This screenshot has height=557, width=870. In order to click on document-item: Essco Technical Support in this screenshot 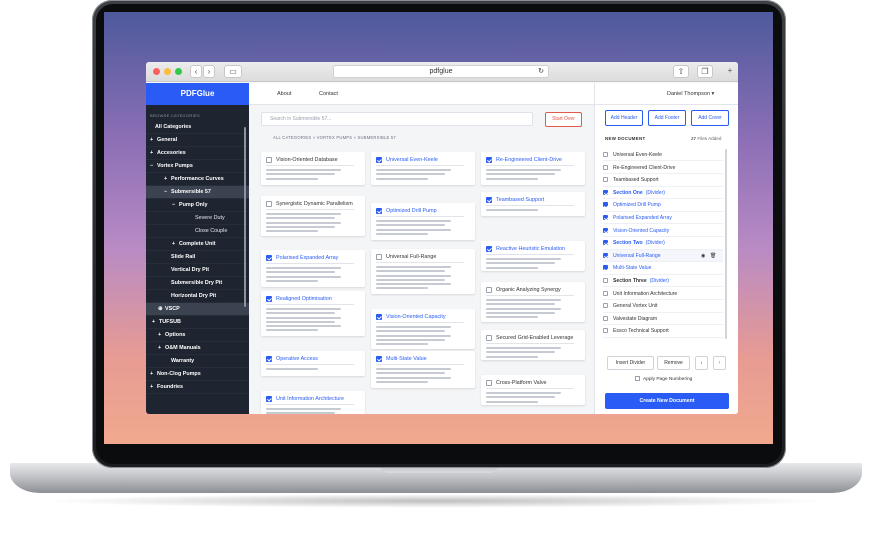, I will do `click(663, 331)`.